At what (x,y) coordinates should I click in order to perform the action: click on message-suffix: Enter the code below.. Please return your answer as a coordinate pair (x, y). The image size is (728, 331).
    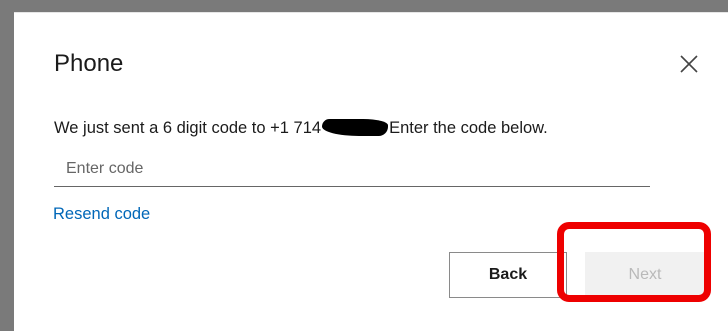
    Looking at the image, I should click on (468, 128).